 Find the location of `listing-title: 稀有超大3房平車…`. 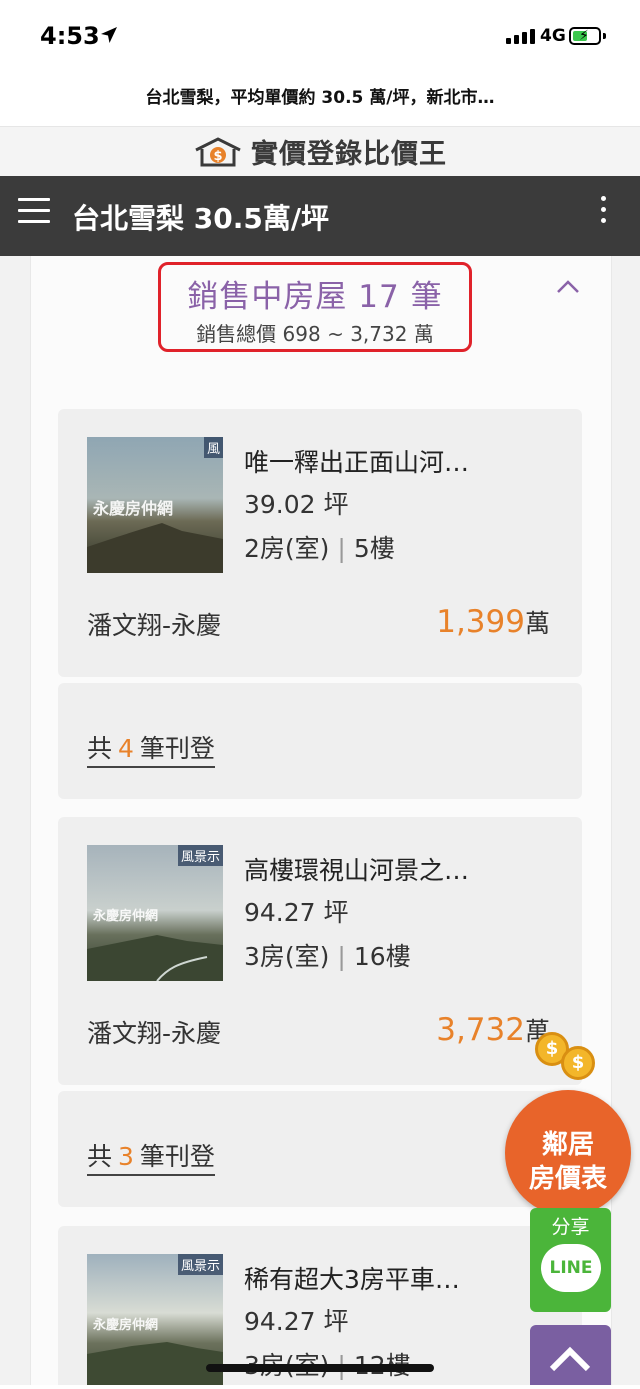

listing-title: 稀有超大3房平車… is located at coordinates (352, 1279).